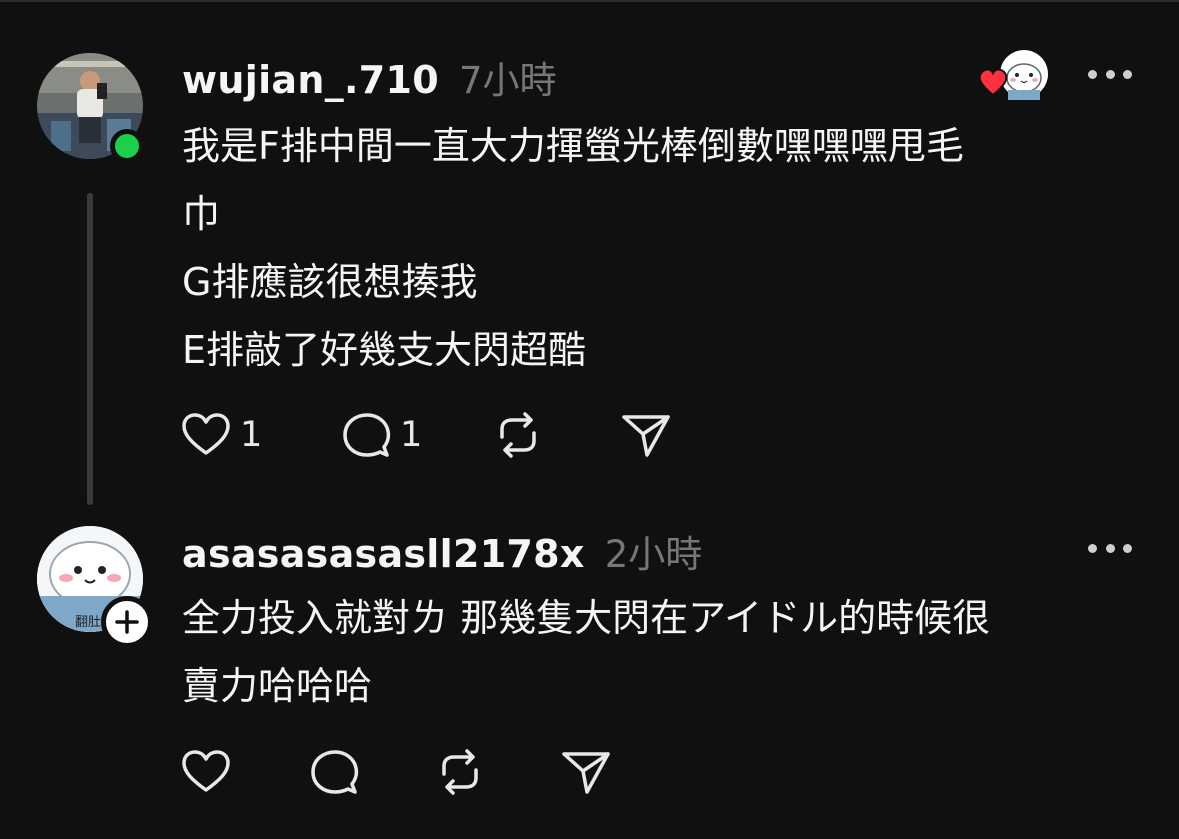 The image size is (1179, 839). I want to click on like-count: 1, so click(251, 435).